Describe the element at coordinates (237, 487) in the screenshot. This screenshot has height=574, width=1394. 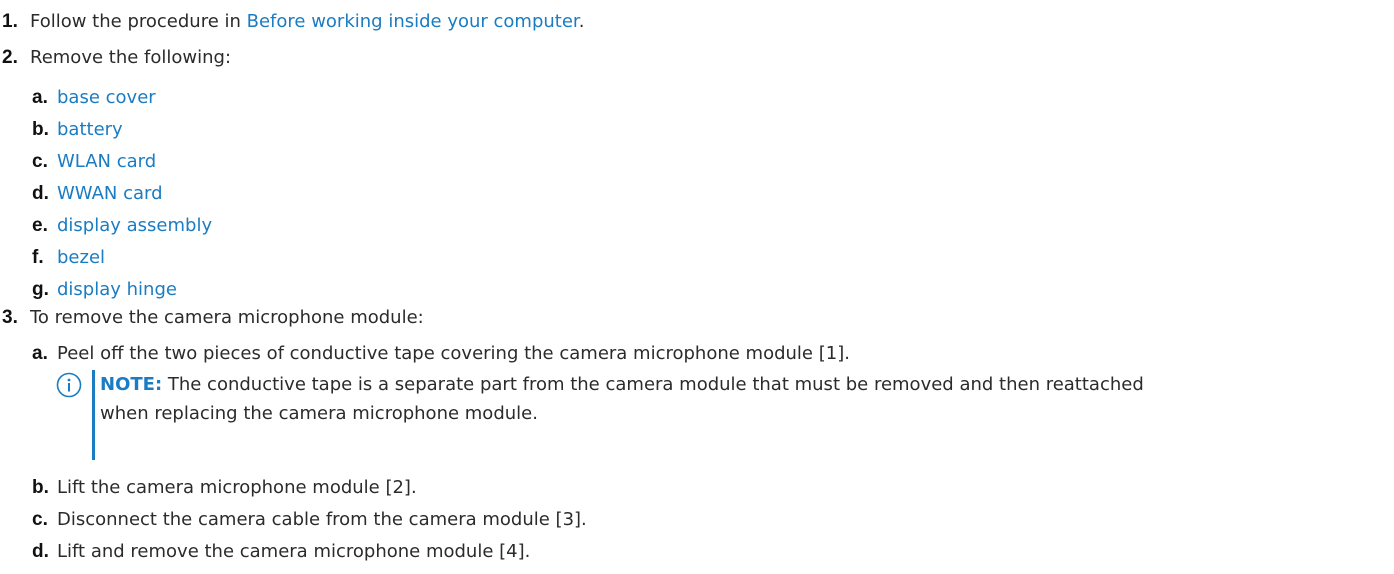
I see `item-text: Lift the camera microphone module [2].` at that location.